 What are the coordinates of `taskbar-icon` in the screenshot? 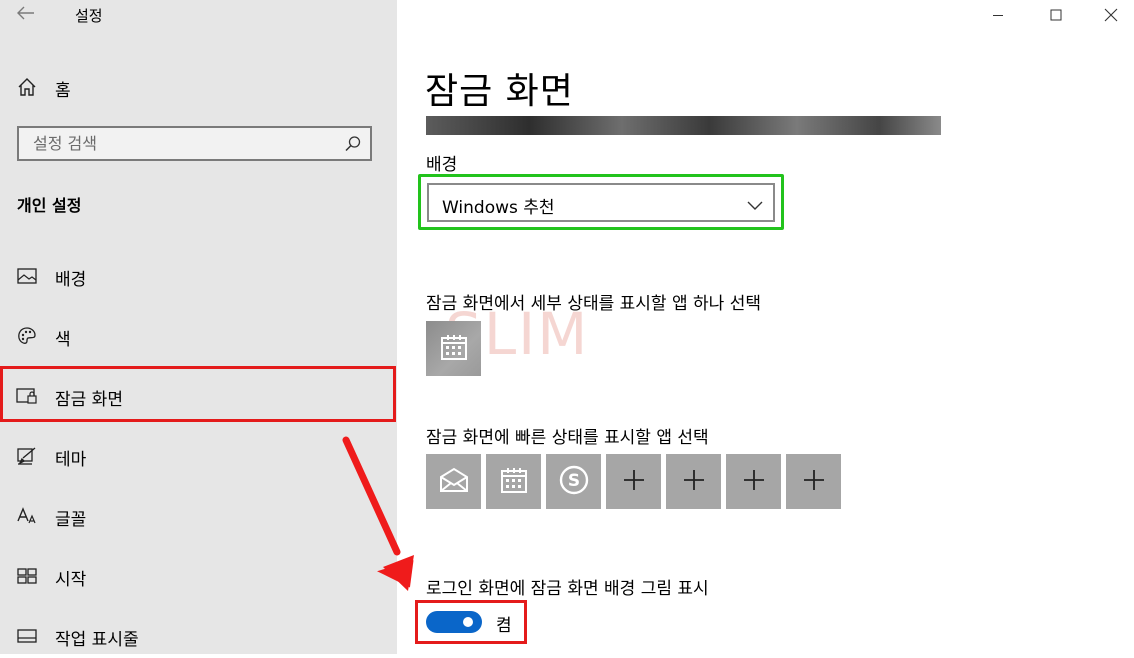 It's located at (27, 636).